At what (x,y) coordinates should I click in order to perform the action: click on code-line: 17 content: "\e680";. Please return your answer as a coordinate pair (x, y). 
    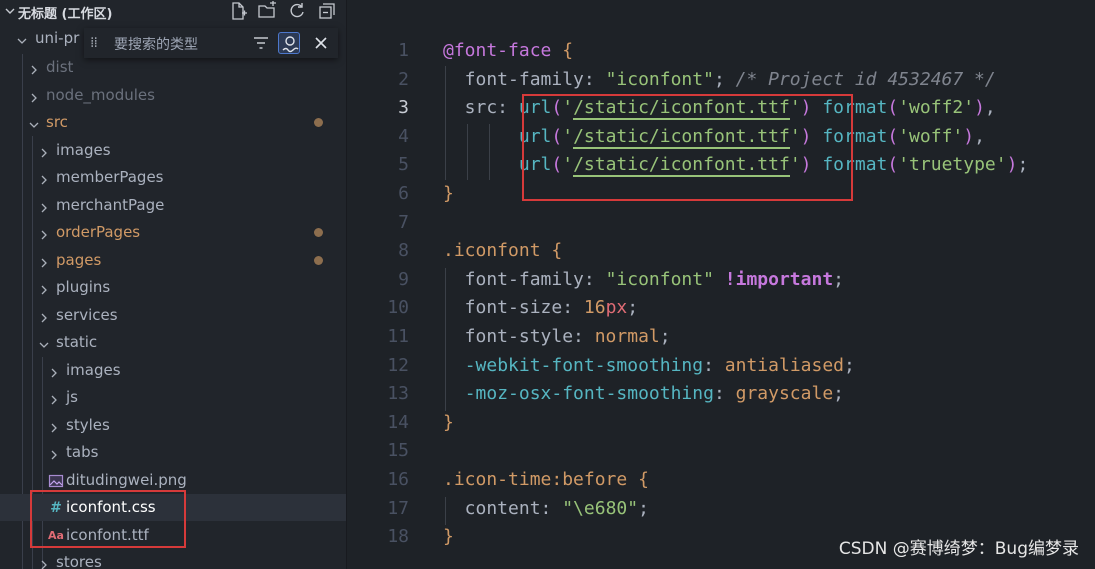
    Looking at the image, I should click on (721, 509).